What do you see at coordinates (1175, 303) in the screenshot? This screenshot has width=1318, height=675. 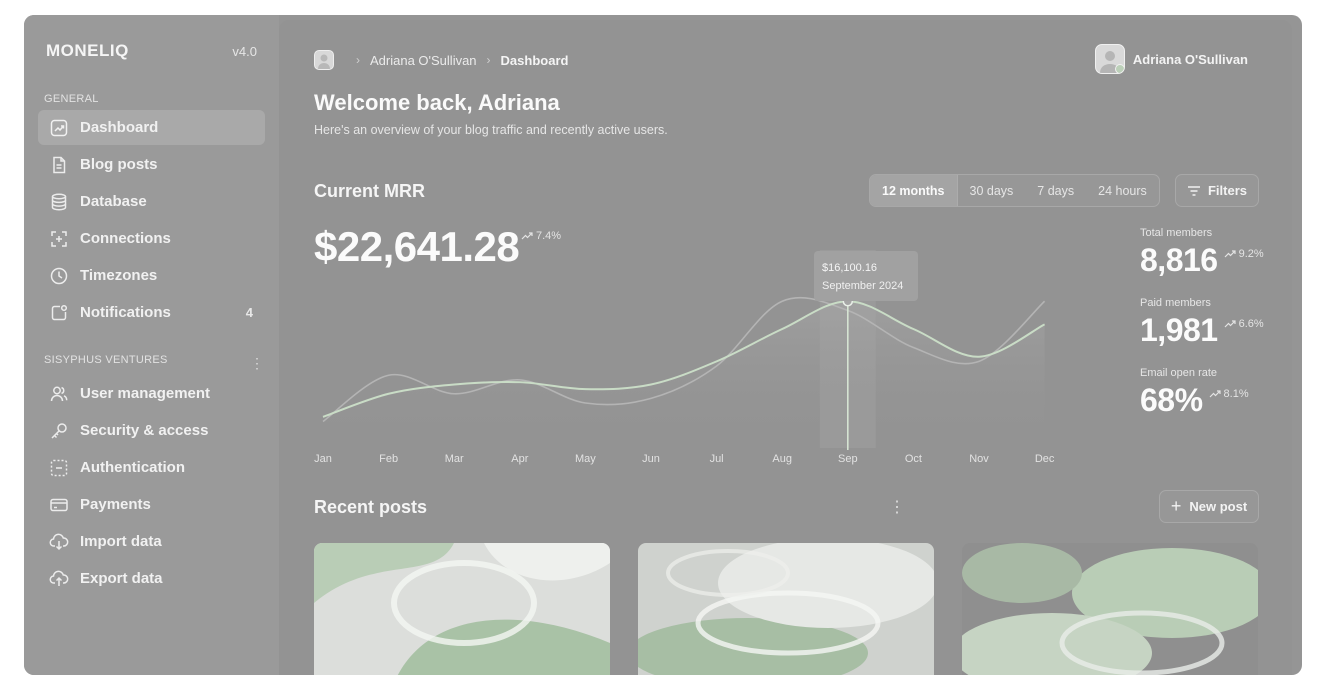 I see `stat-label: Paid members` at bounding box center [1175, 303].